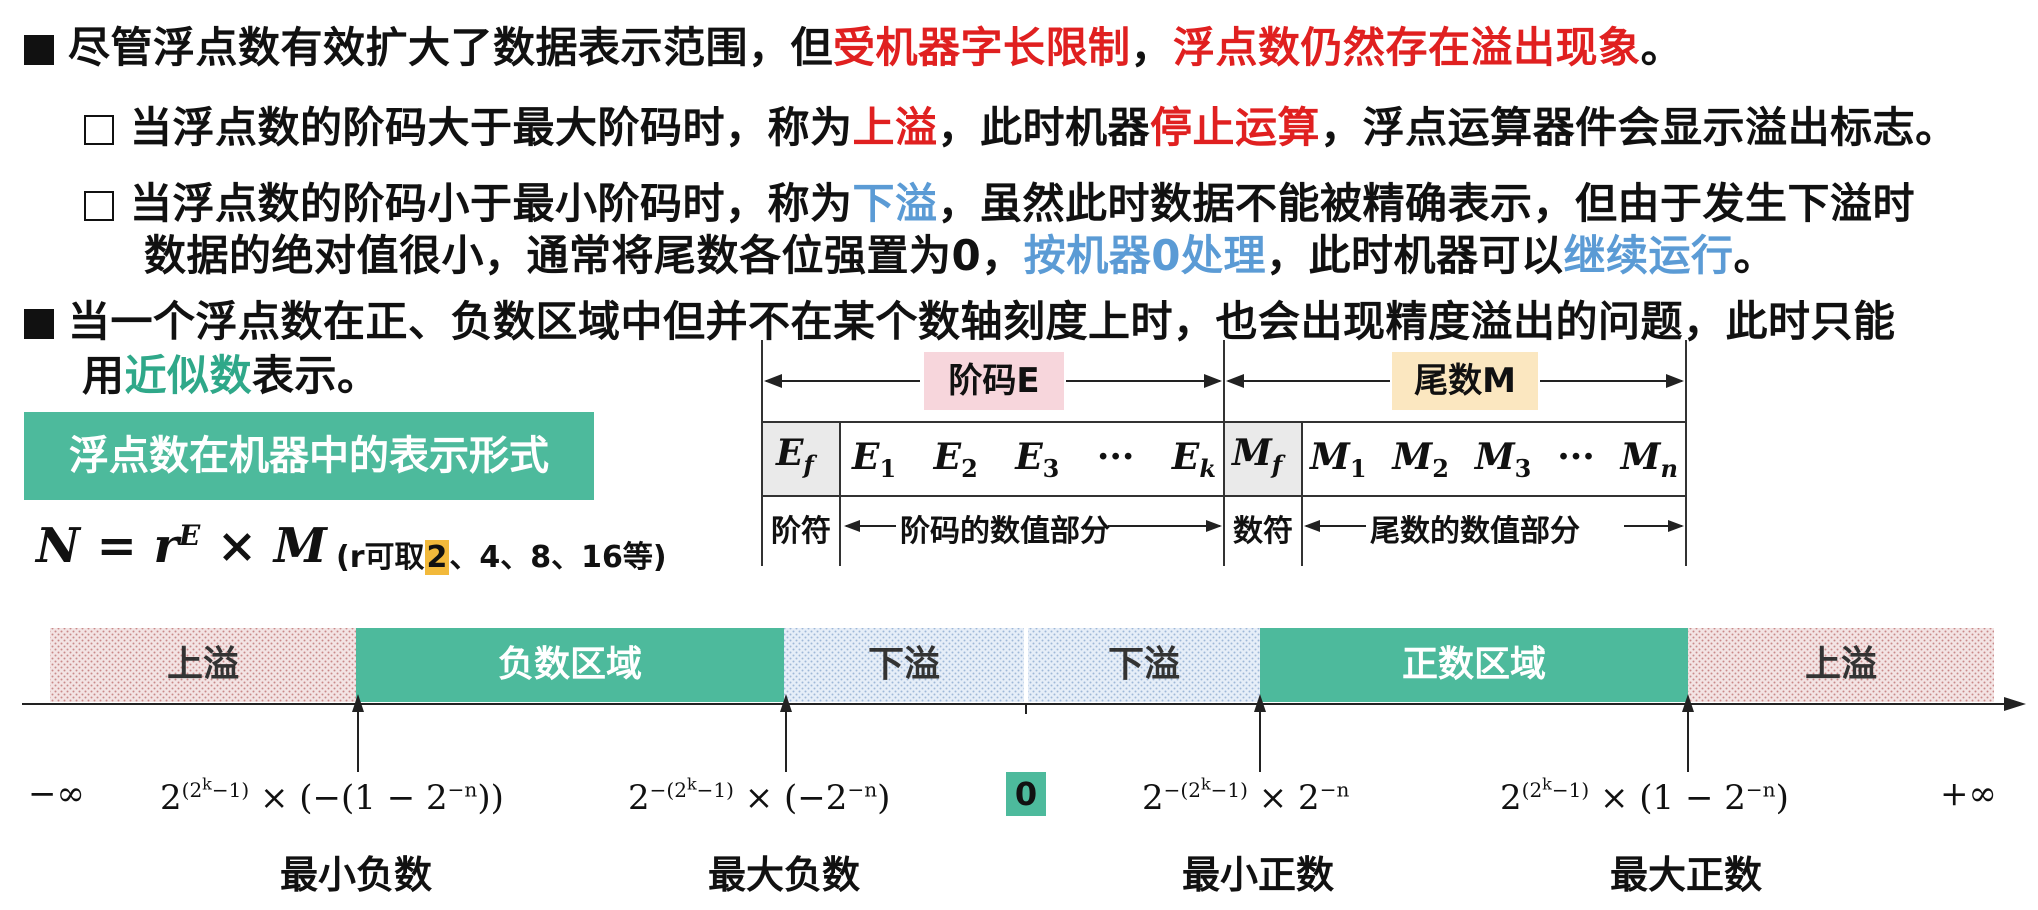 Image resolution: width=2038 pixels, height=910 pixels. What do you see at coordinates (903, 664) in the screenshot?
I see `region-underflow-left: 下溢` at bounding box center [903, 664].